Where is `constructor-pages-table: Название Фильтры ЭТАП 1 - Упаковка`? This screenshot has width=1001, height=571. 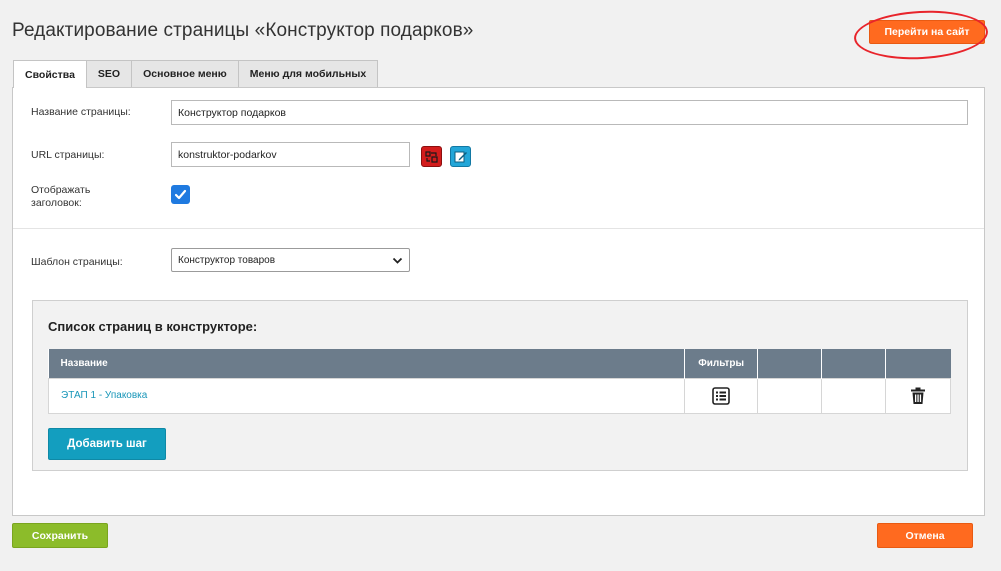
constructor-pages-table: Название Фильтры ЭТАП 1 - Упаковка is located at coordinates (499, 381).